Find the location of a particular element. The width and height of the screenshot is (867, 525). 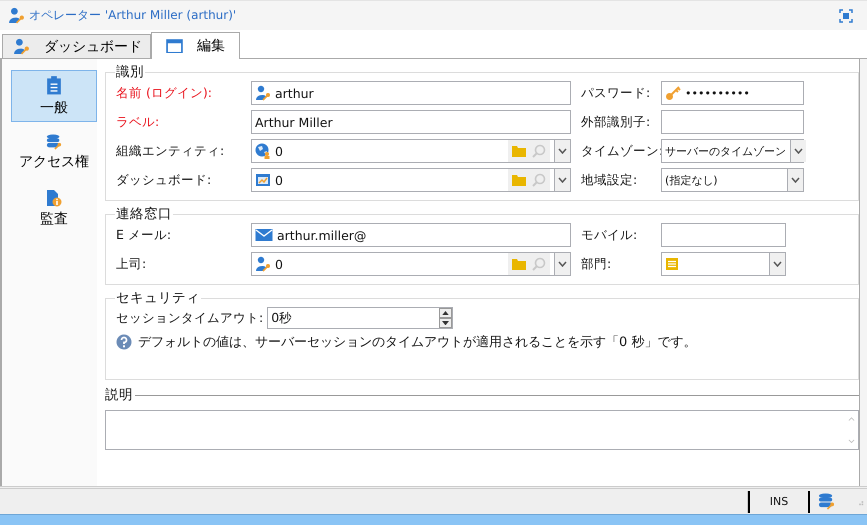

field-label: 名前 (ログイン): is located at coordinates (164, 93).